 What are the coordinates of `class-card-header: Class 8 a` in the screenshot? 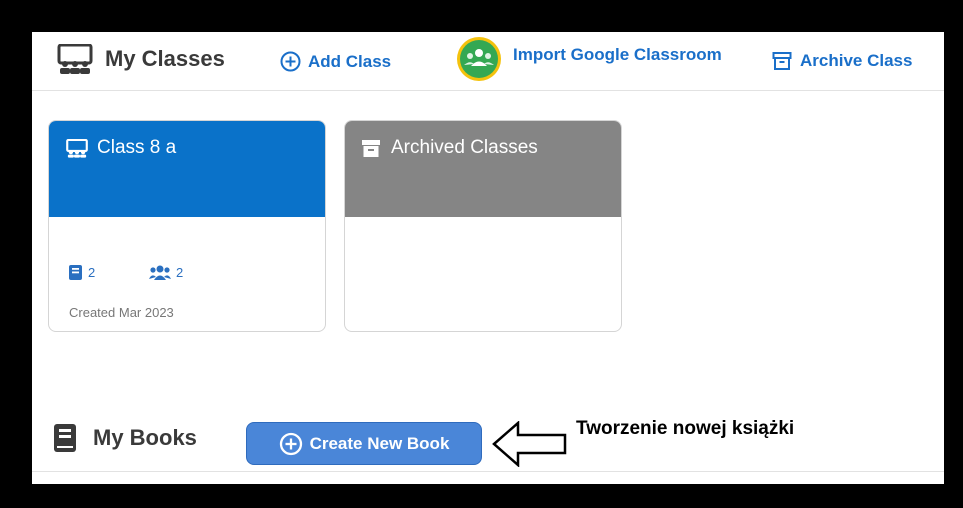 It's located at (187, 169).